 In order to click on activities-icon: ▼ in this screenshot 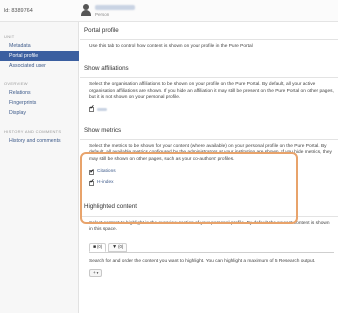, I will do `click(115, 246)`.